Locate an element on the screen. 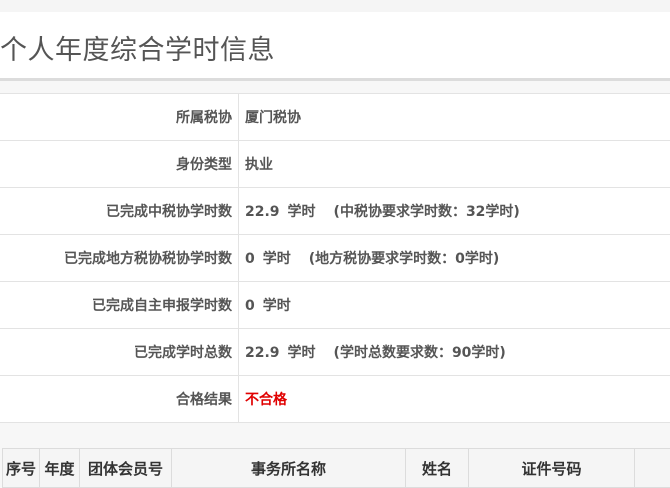 Image resolution: width=670 pixels, height=488 pixels. top-strip is located at coordinates (335, 6).